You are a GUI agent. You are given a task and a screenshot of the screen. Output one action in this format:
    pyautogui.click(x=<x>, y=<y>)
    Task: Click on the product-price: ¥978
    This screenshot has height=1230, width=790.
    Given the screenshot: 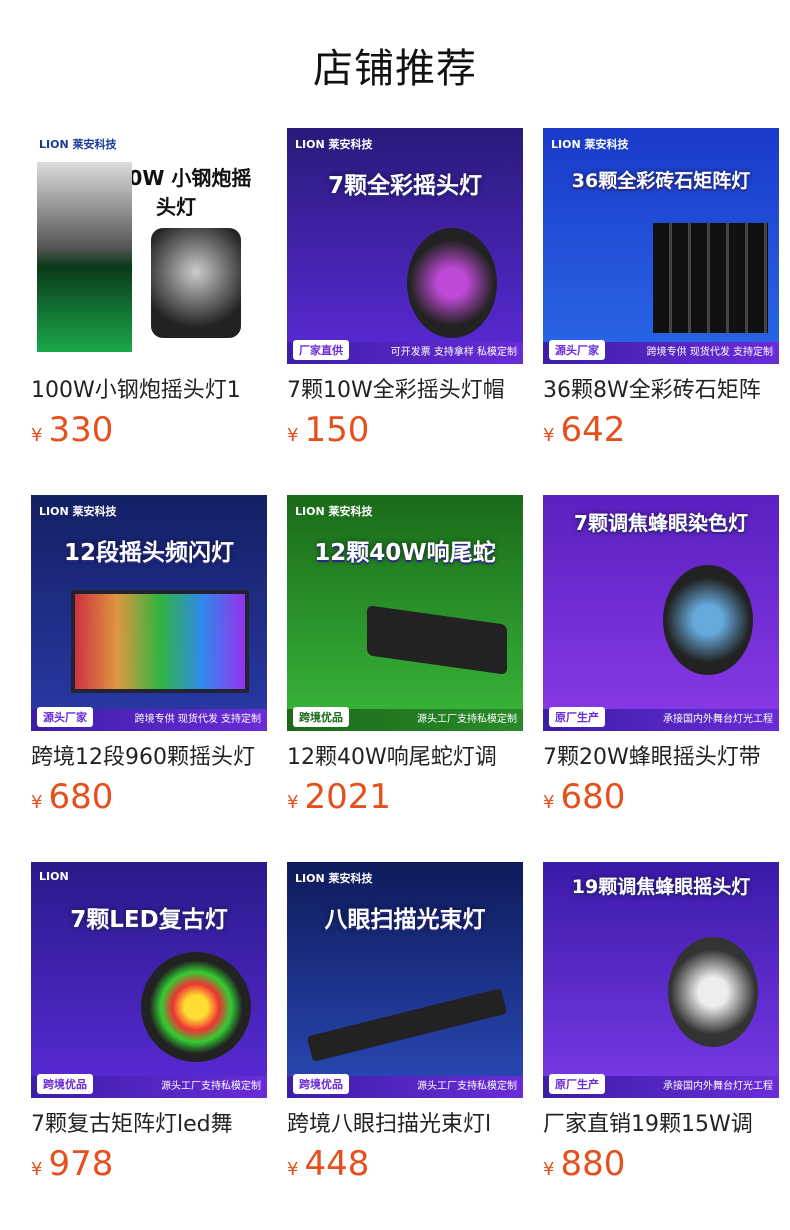 What is the action you would take?
    pyautogui.click(x=149, y=1164)
    